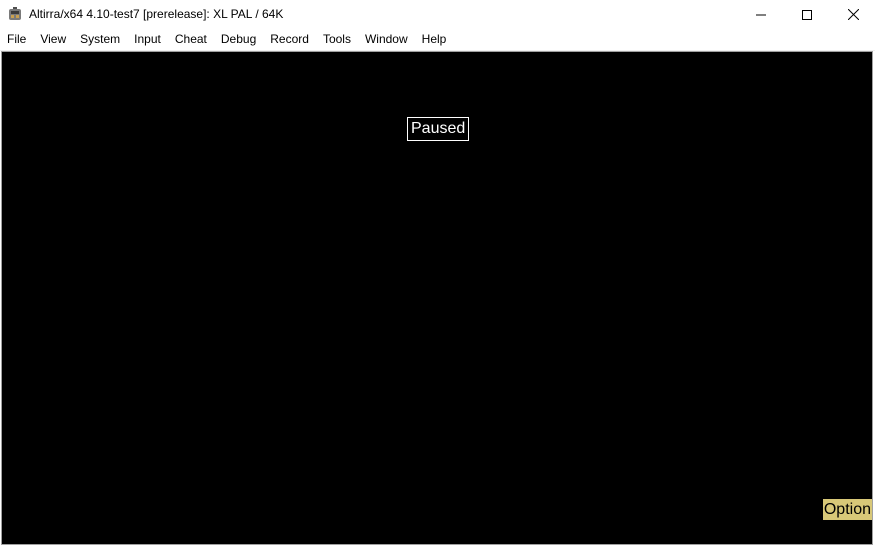 Image resolution: width=875 pixels, height=547 pixels. Describe the element at coordinates (147, 39) in the screenshot. I see `menu-input: Input` at that location.